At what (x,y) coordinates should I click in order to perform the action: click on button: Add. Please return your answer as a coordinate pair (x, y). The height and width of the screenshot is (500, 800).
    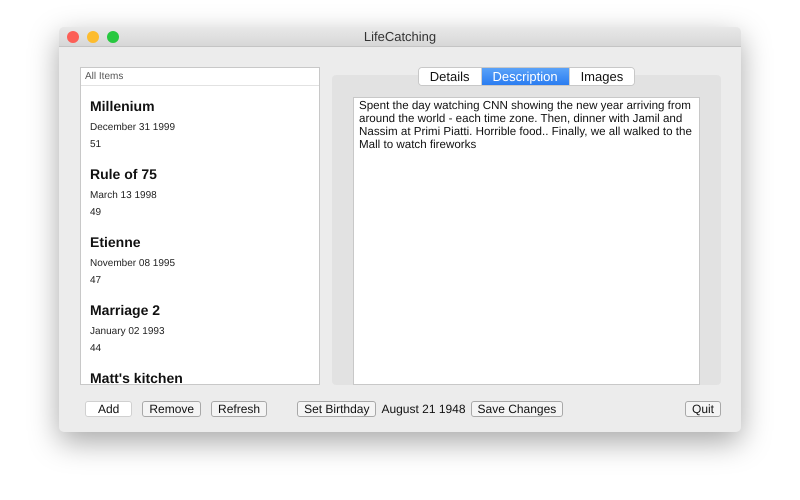
    Looking at the image, I should click on (108, 409).